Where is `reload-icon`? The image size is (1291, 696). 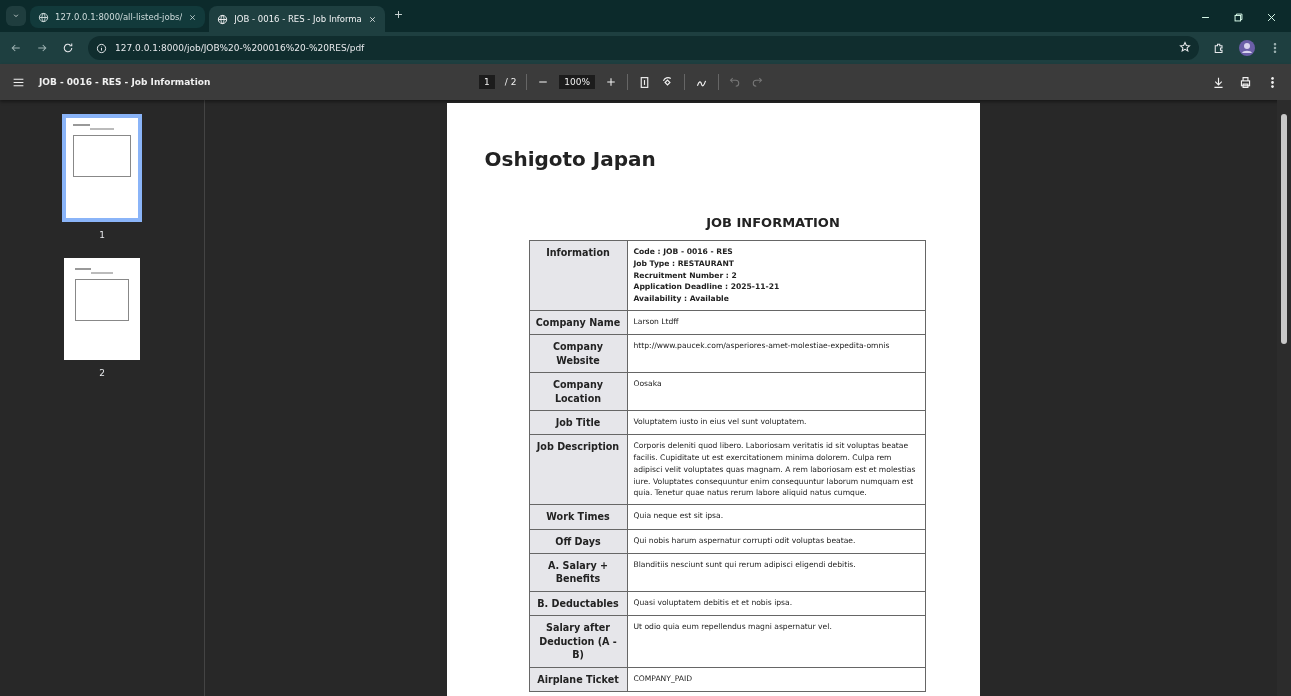 reload-icon is located at coordinates (68, 47).